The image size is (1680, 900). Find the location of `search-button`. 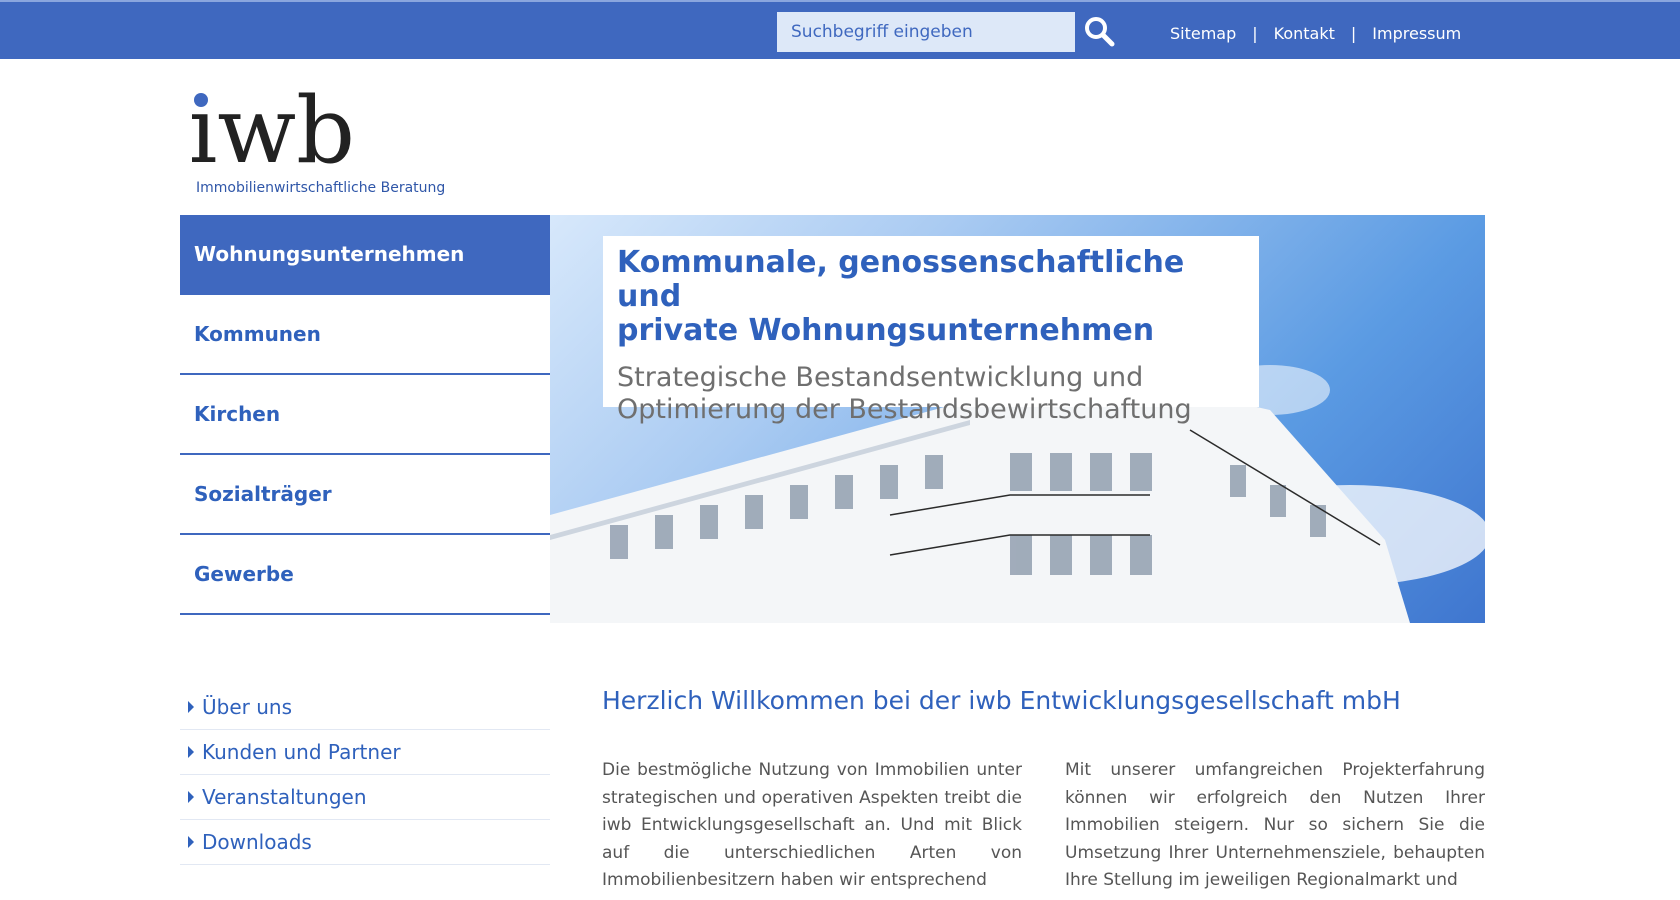

search-button is located at coordinates (1099, 31).